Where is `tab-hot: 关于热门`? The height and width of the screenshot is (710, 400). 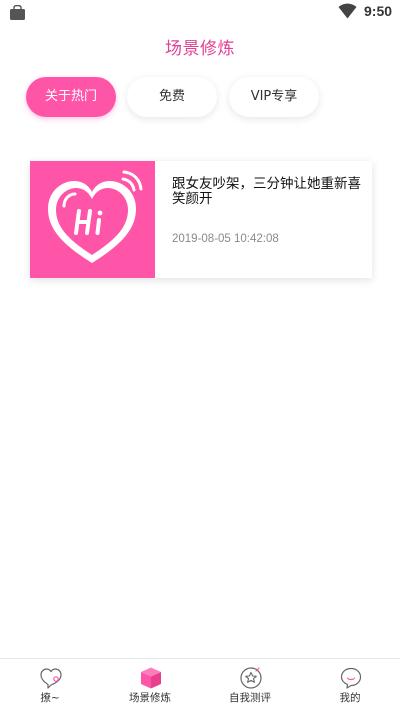 tab-hot: 关于热门 is located at coordinates (71, 97).